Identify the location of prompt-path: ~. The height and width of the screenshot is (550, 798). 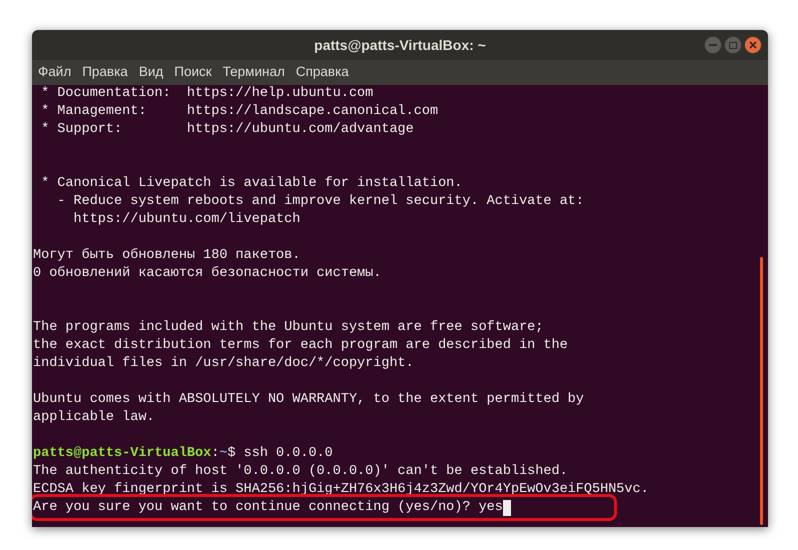
(223, 454).